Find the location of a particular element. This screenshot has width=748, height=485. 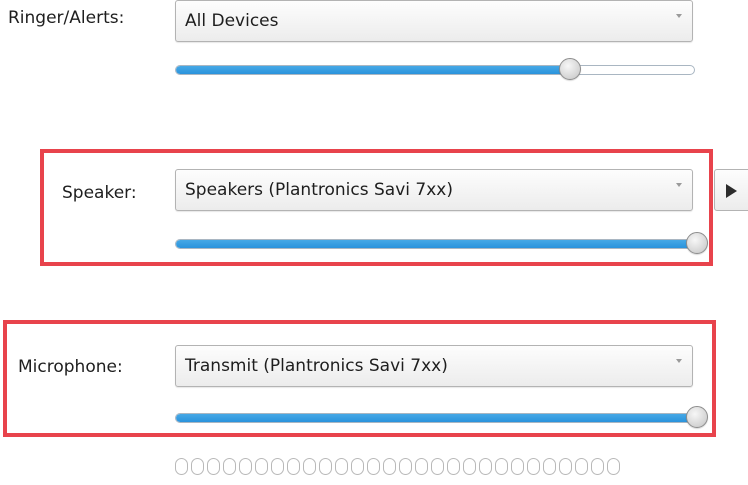

speaker-device-value: Speakers (Plantronics Savi 7xx) is located at coordinates (319, 190).